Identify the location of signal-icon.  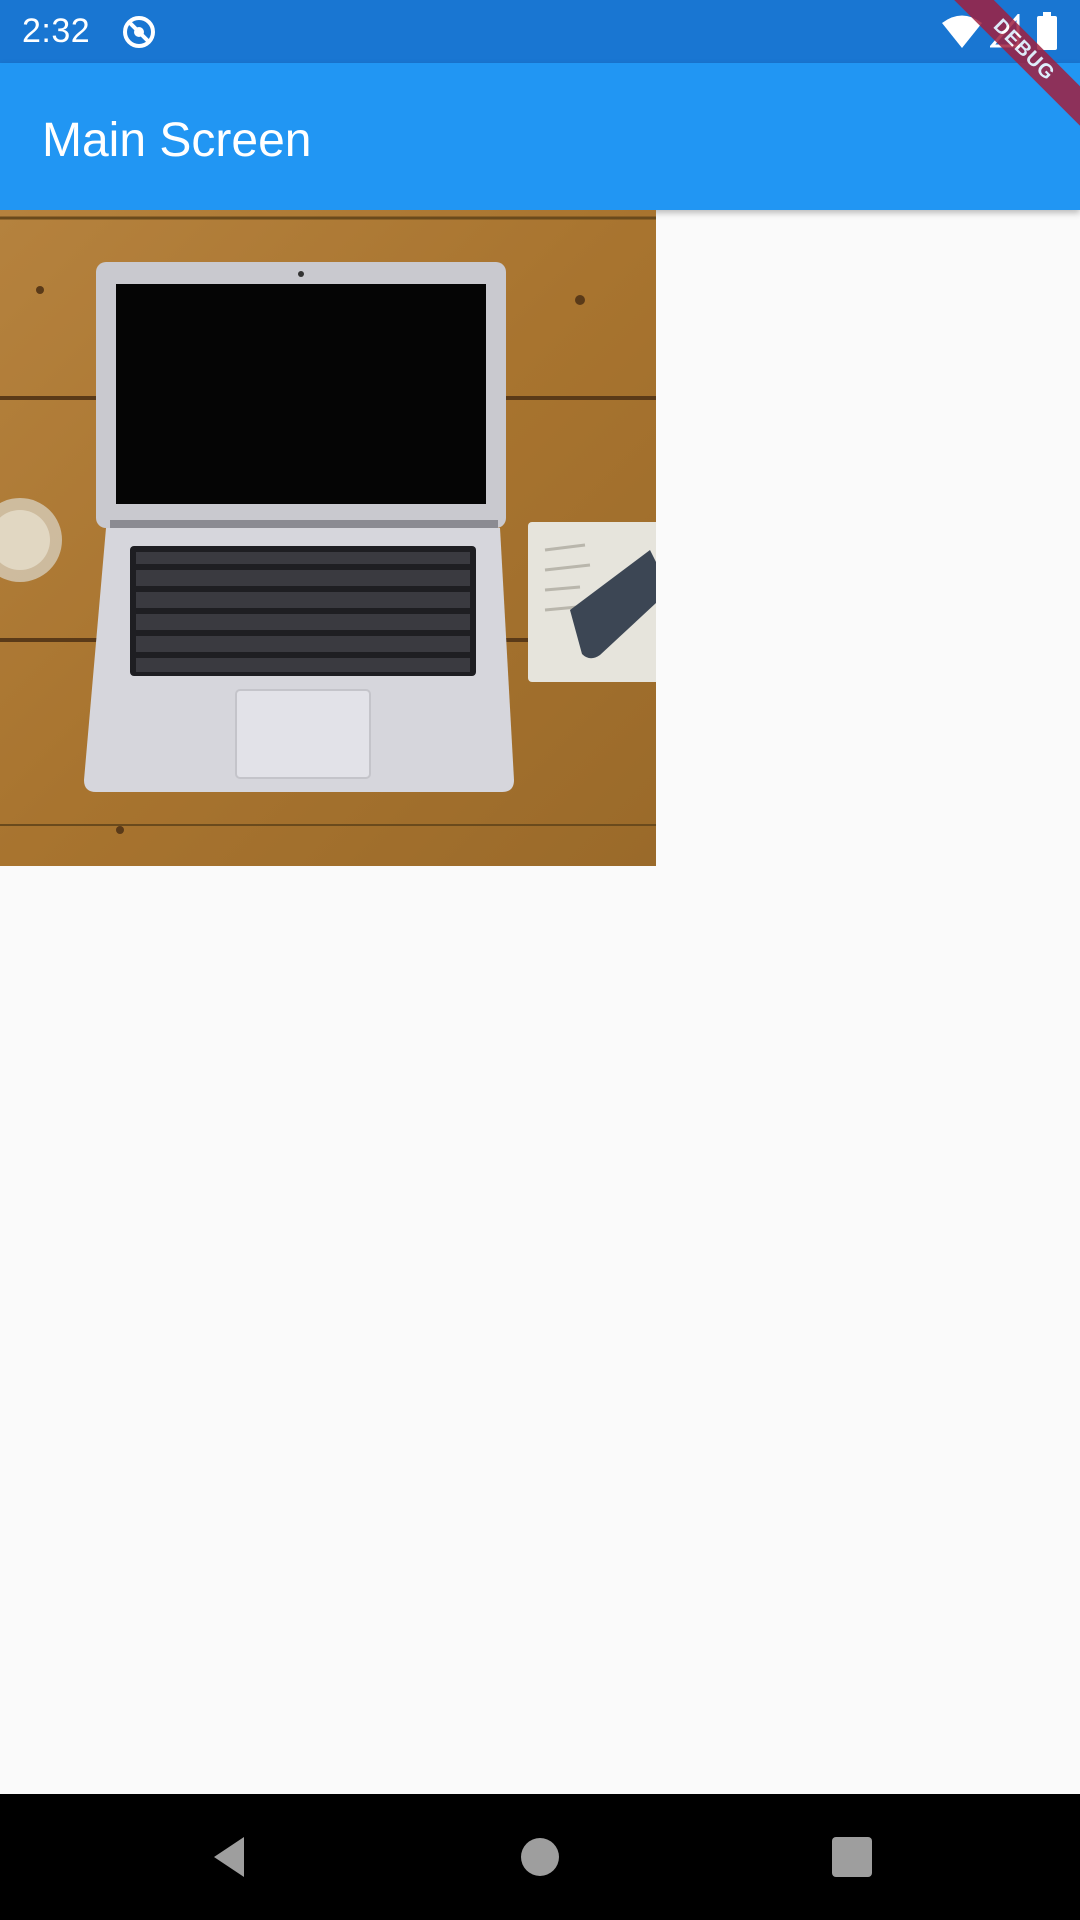
(1005, 31).